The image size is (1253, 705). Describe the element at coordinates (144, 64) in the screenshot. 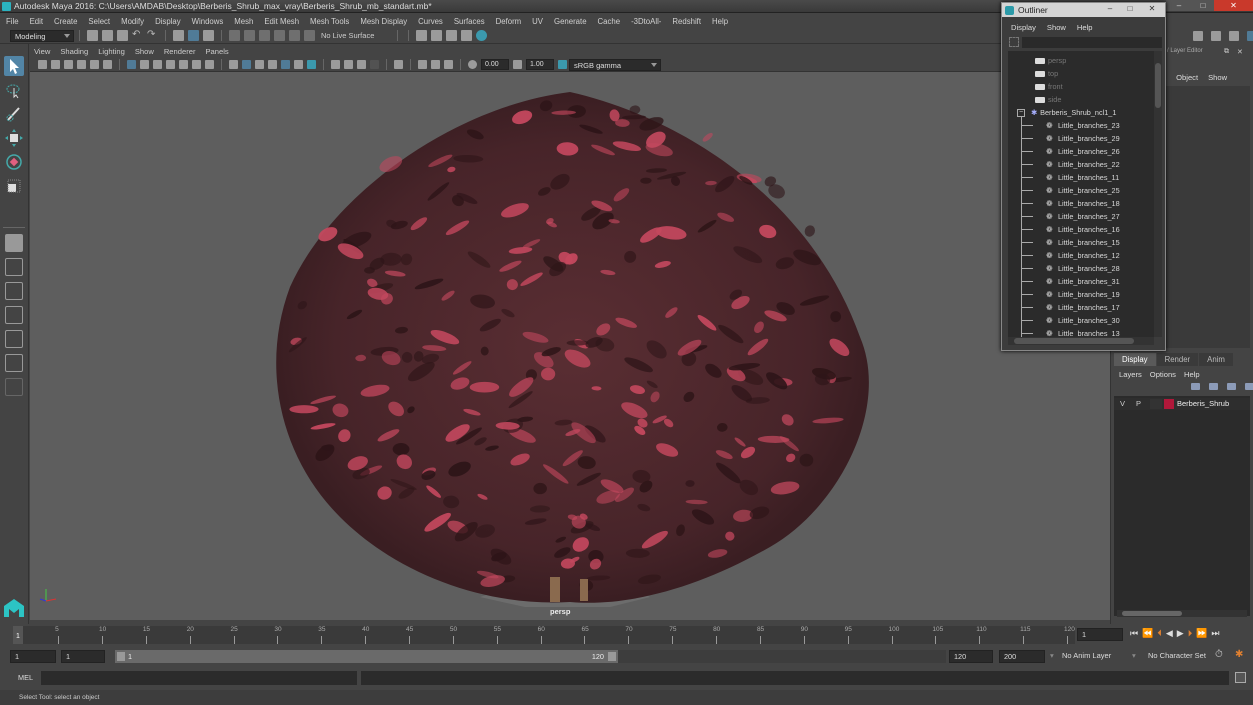

I see `film-gate-icon` at that location.